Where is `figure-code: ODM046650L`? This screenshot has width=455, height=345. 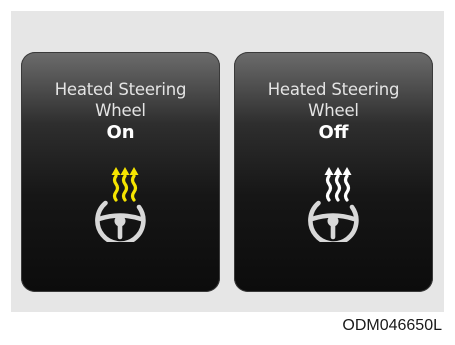 figure-code: ODM046650L is located at coordinates (392, 325).